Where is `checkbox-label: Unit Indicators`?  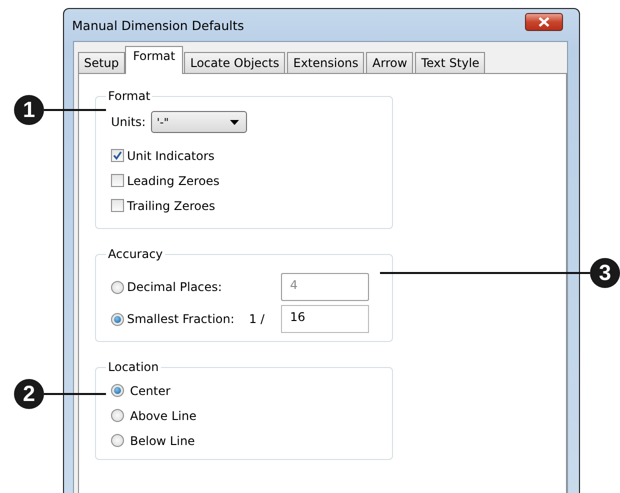
checkbox-label: Unit Indicators is located at coordinates (171, 155).